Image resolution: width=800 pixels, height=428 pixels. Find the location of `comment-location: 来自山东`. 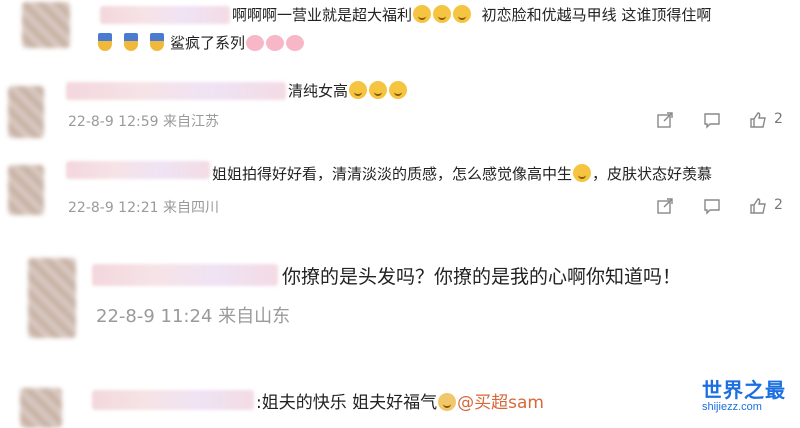

comment-location: 来自山东 is located at coordinates (254, 316).